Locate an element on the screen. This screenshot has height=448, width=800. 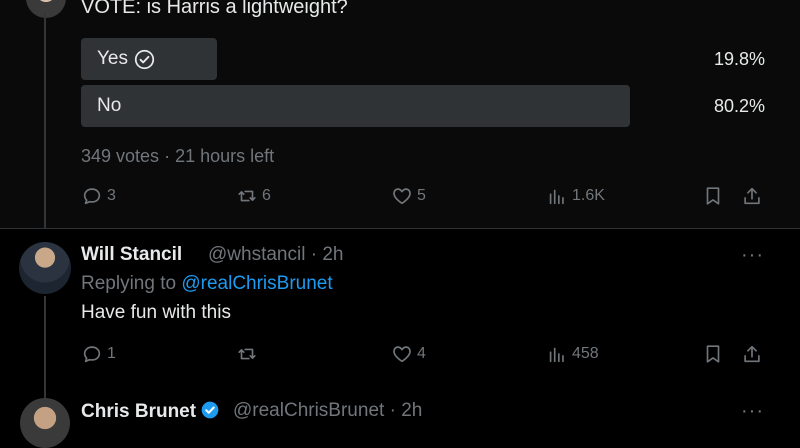
reply-button: 1 is located at coordinates (98, 354).